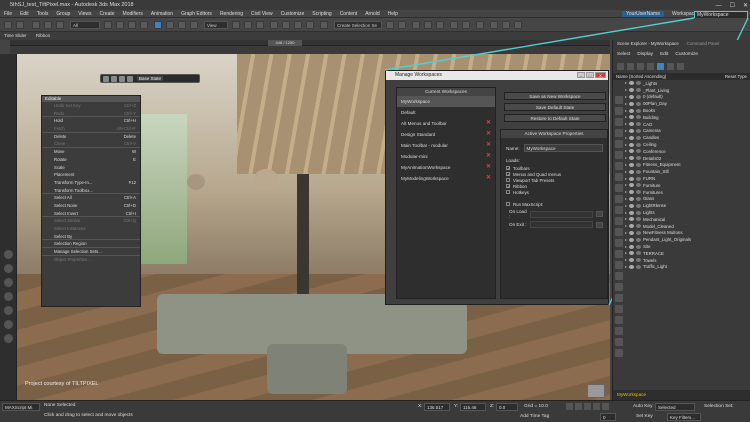 The height and width of the screenshot is (422, 750). Describe the element at coordinates (599, 214) in the screenshot. I see `on-load-browse-button` at that location.